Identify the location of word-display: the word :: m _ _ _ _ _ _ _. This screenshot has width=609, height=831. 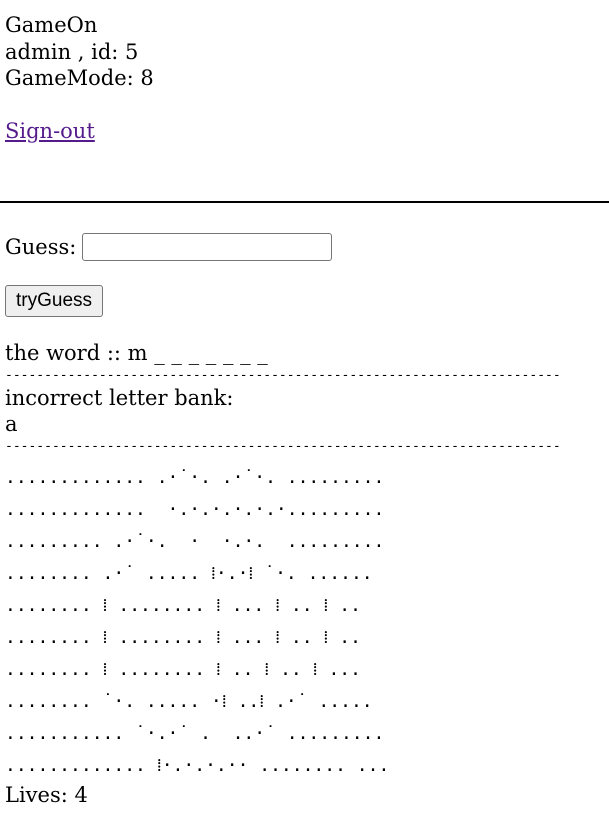
(136, 353).